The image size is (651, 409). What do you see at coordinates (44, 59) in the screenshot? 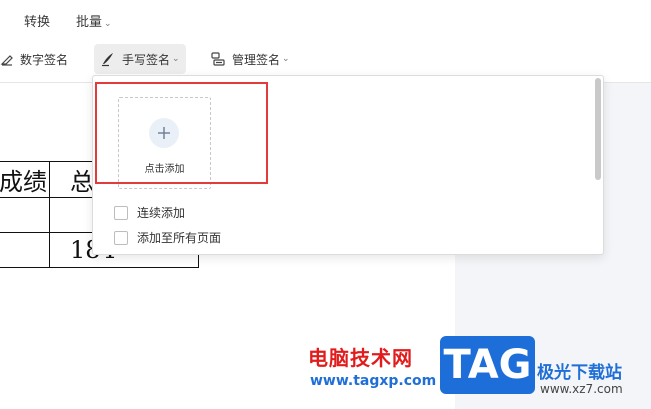
I see `digital-signature-label: 数字签名` at bounding box center [44, 59].